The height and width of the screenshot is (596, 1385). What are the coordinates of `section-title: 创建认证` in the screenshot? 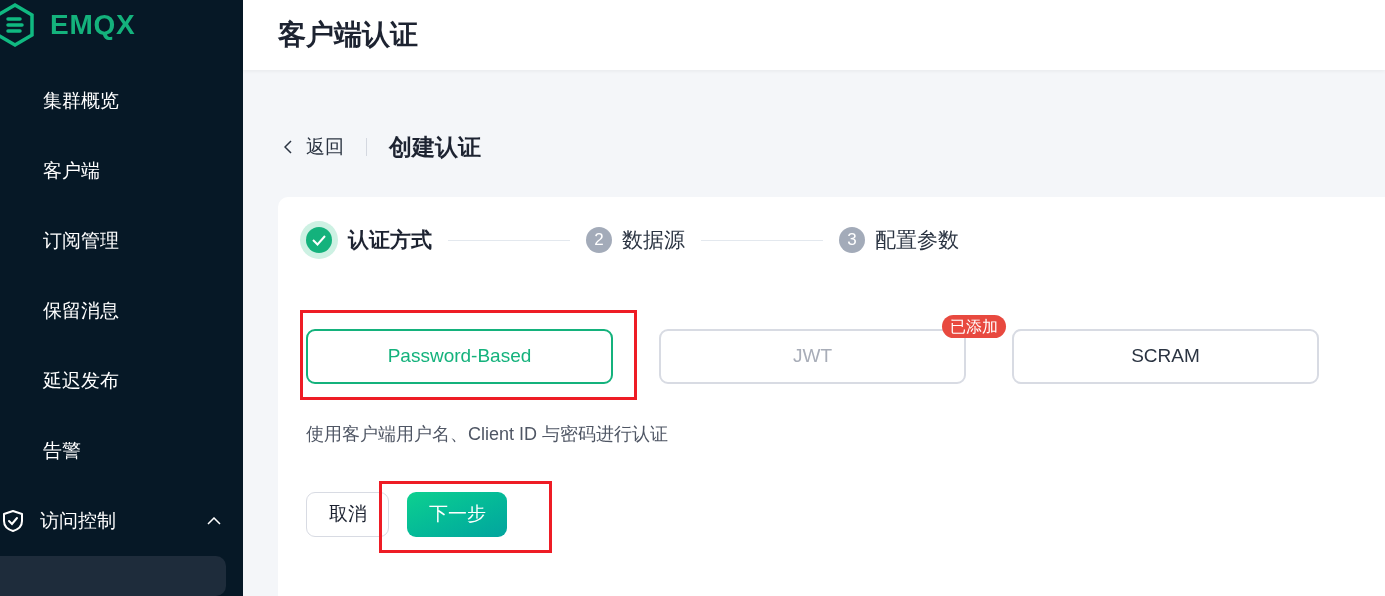 It's located at (435, 147).